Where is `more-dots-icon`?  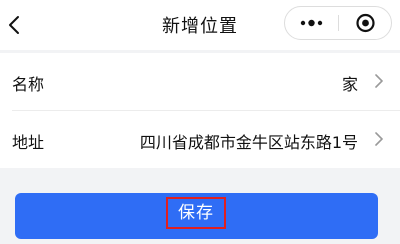
more-dots-icon is located at coordinates (311, 23).